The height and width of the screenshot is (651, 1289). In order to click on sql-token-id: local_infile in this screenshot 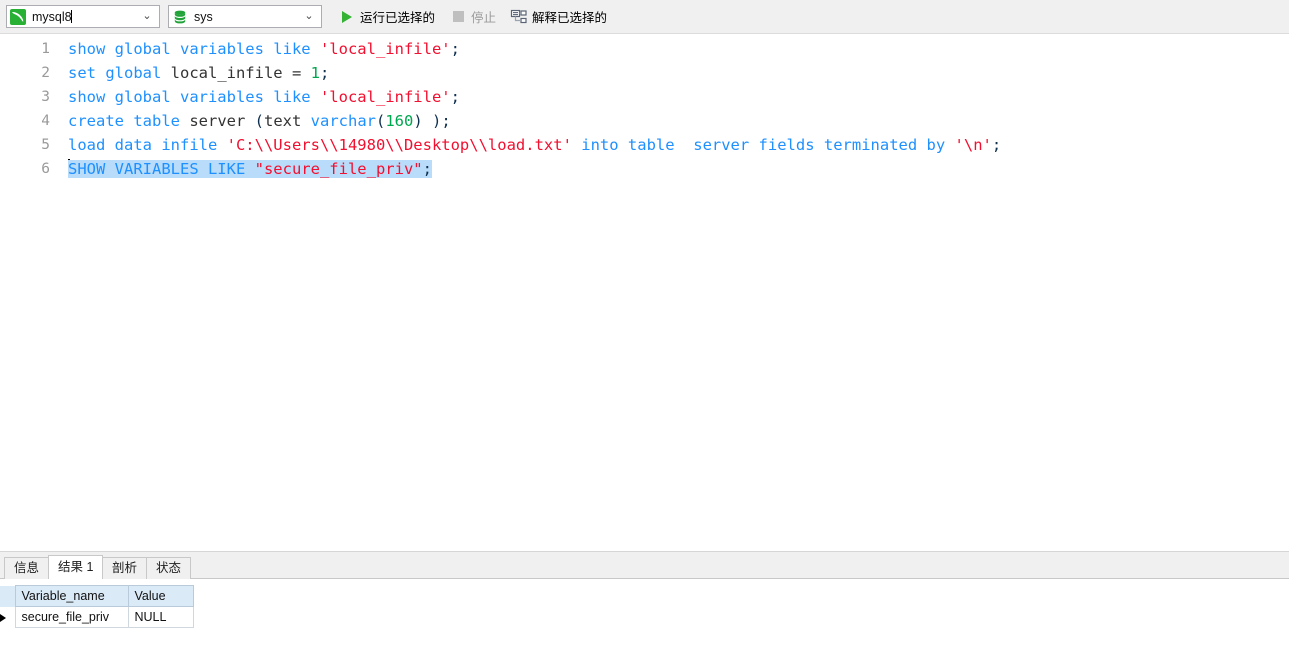, I will do `click(231, 73)`.